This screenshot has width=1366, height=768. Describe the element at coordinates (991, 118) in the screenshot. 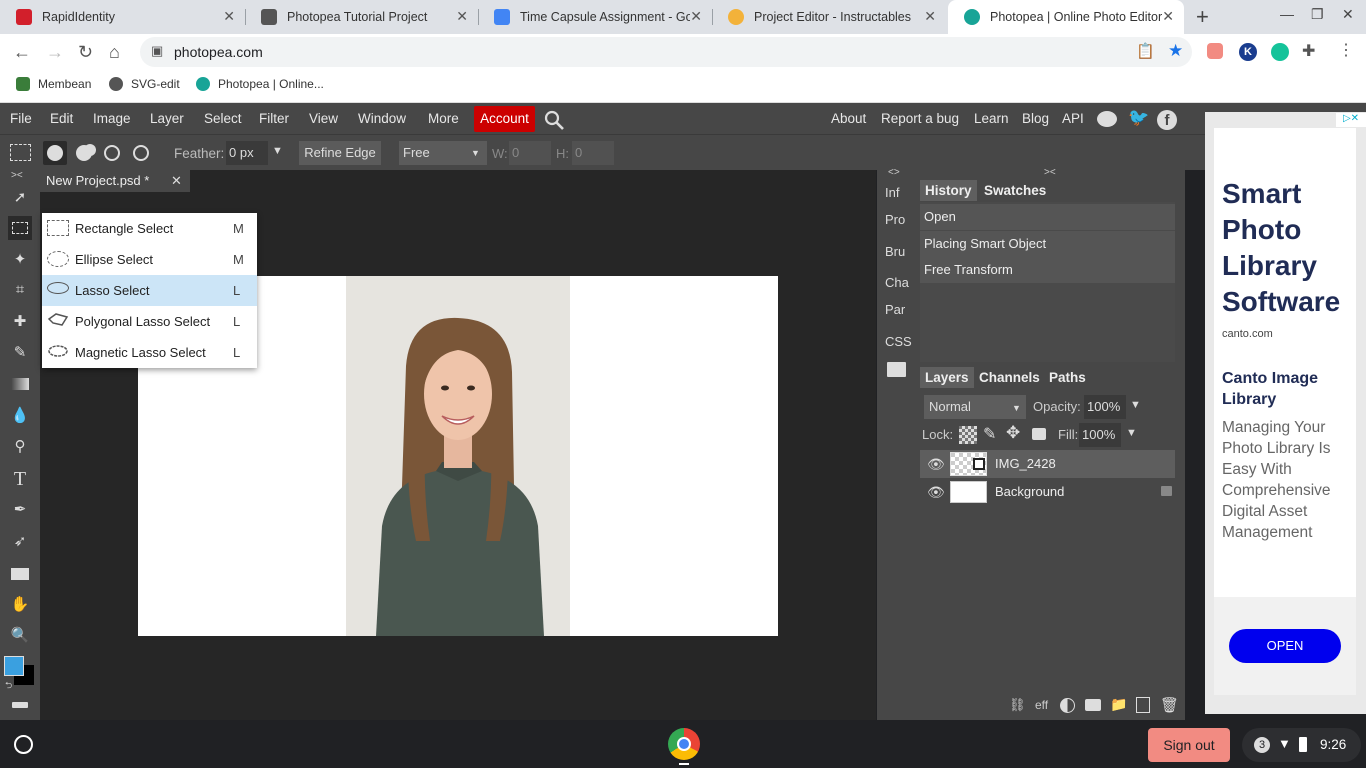

I see `link-learn: Learn` at that location.